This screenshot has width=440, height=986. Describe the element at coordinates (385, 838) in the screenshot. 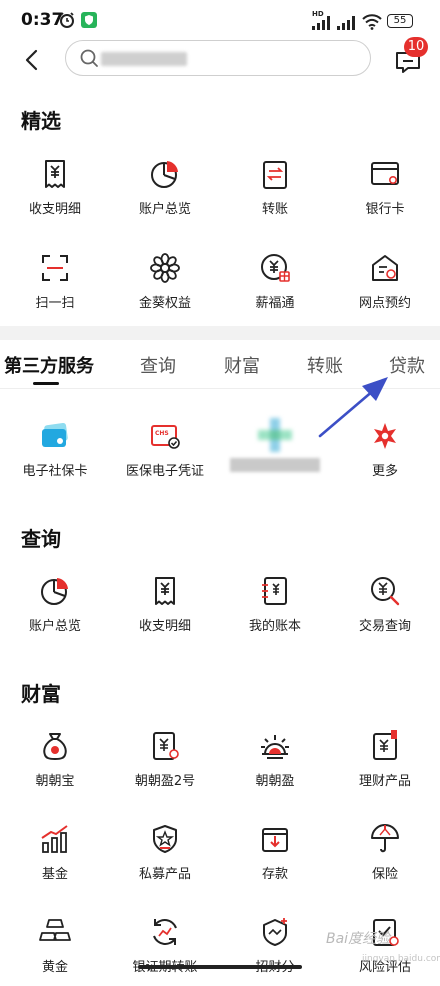

I see `umbrella-icon` at that location.